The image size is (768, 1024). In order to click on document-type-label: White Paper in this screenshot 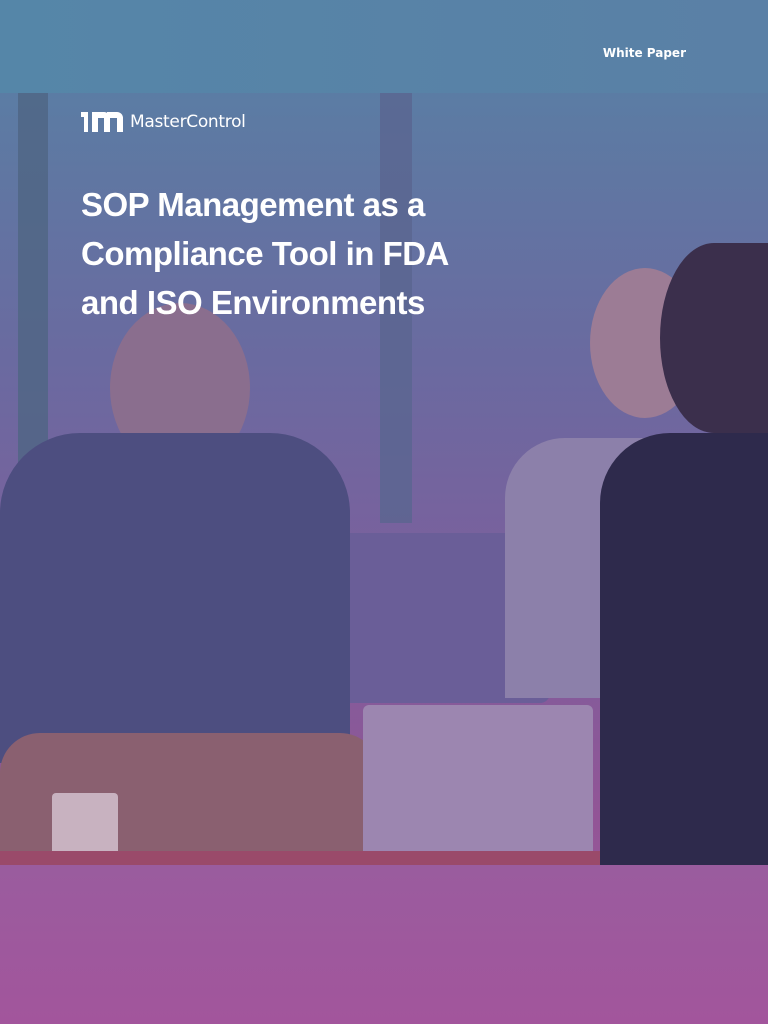, I will do `click(644, 53)`.